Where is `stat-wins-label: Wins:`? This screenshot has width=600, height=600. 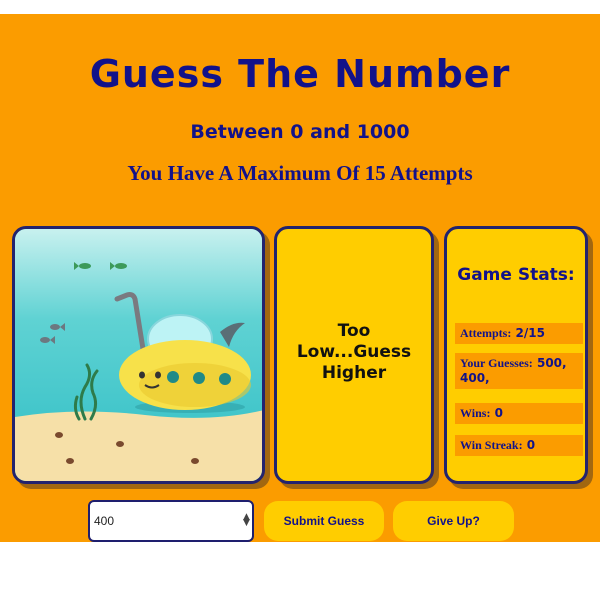 stat-wins-label: Wins: is located at coordinates (475, 413).